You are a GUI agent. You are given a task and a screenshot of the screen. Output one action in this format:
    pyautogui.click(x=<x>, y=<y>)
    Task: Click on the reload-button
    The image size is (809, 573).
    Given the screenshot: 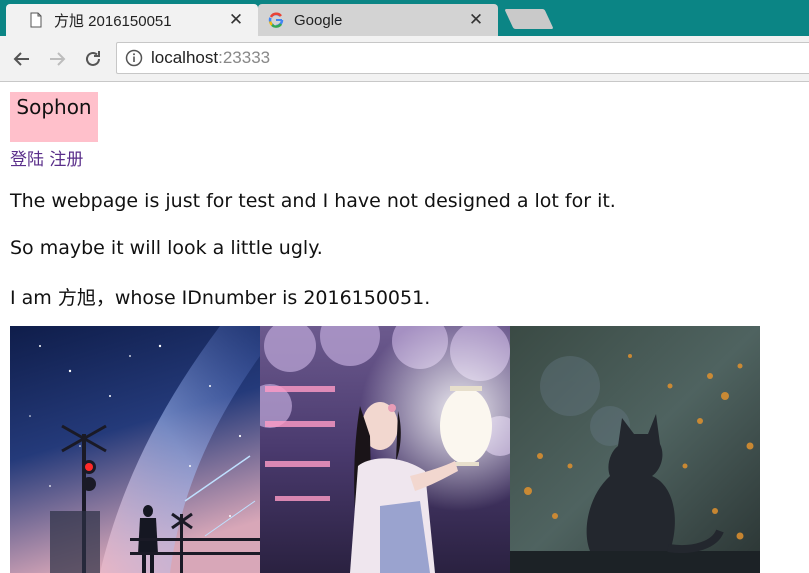 What is the action you would take?
    pyautogui.click(x=93, y=59)
    